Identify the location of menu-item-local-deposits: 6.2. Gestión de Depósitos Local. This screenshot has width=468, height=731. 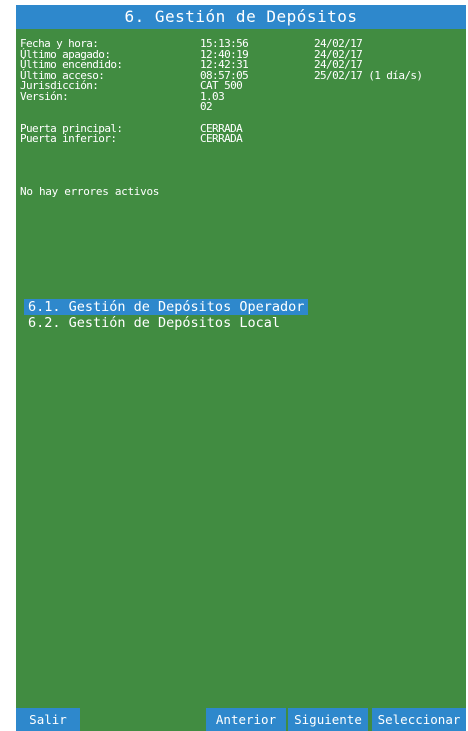
(166, 323).